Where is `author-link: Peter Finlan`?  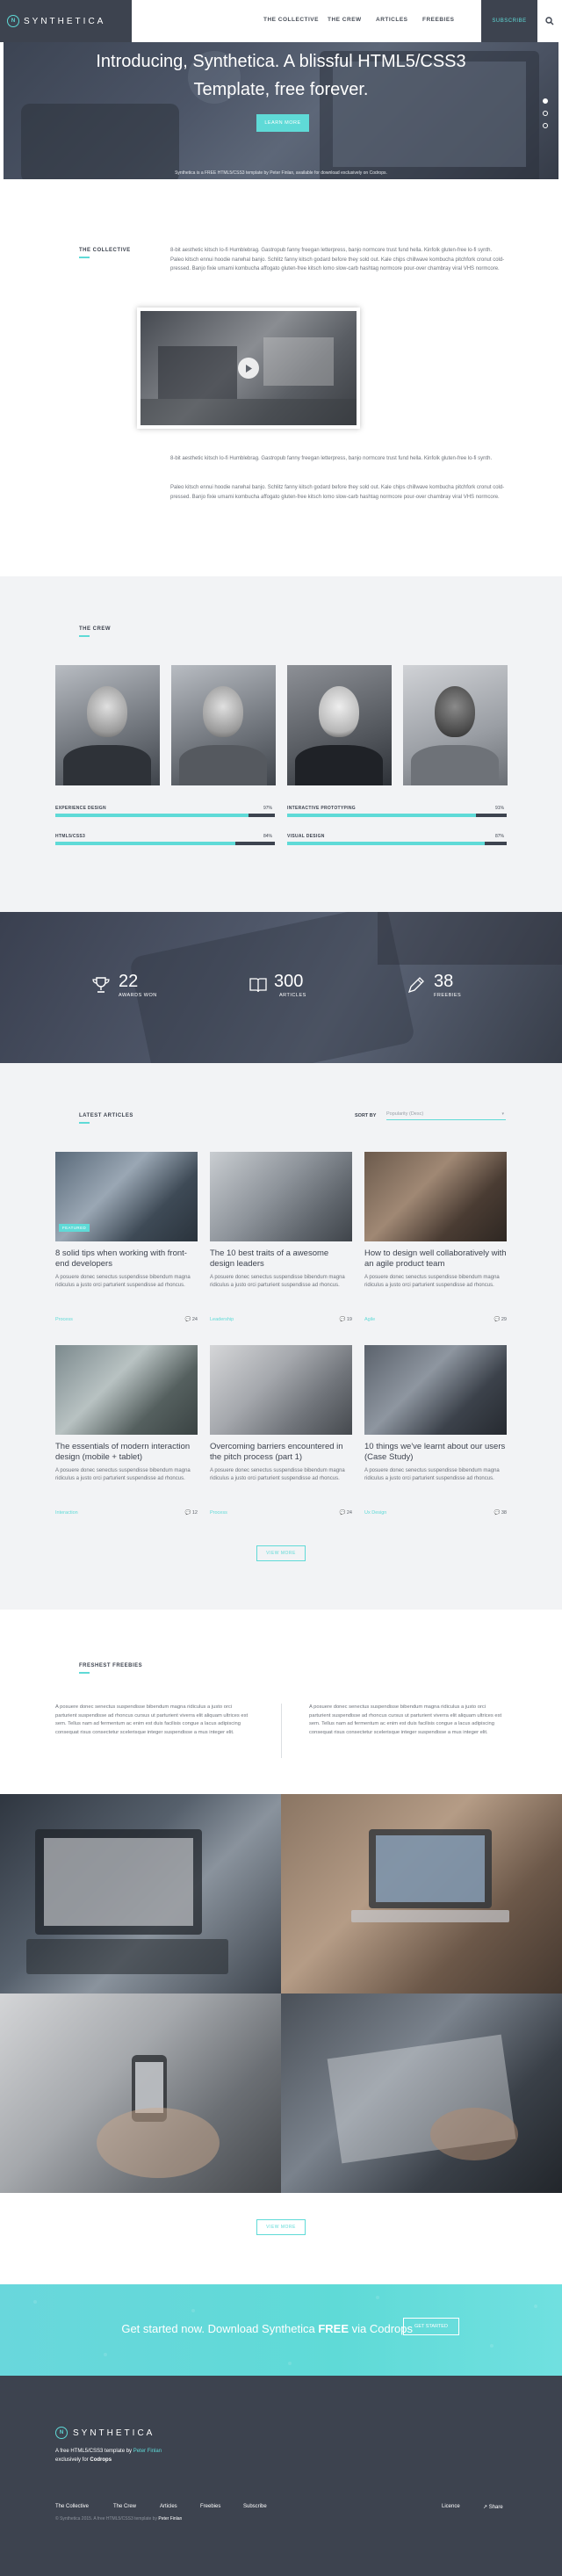
author-link: Peter Finlan is located at coordinates (148, 2451).